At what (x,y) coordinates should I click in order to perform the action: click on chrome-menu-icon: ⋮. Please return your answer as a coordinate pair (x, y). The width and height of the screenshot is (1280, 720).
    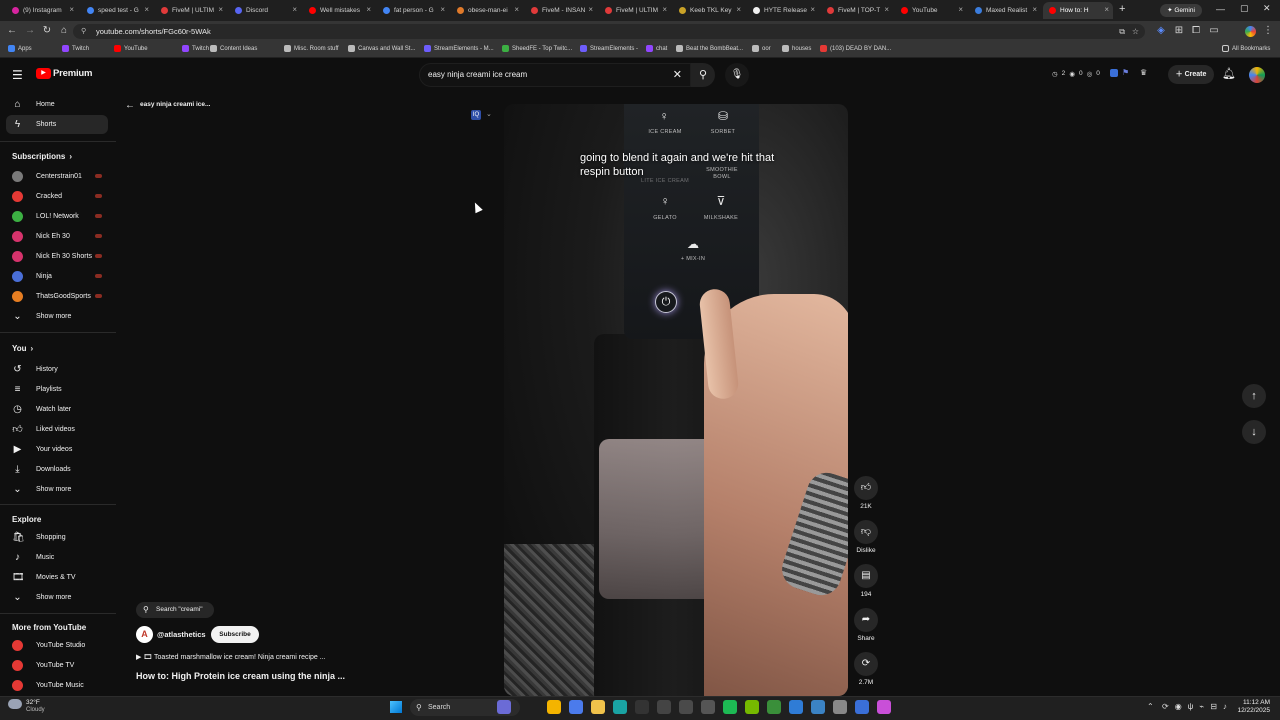
    Looking at the image, I should click on (1268, 31).